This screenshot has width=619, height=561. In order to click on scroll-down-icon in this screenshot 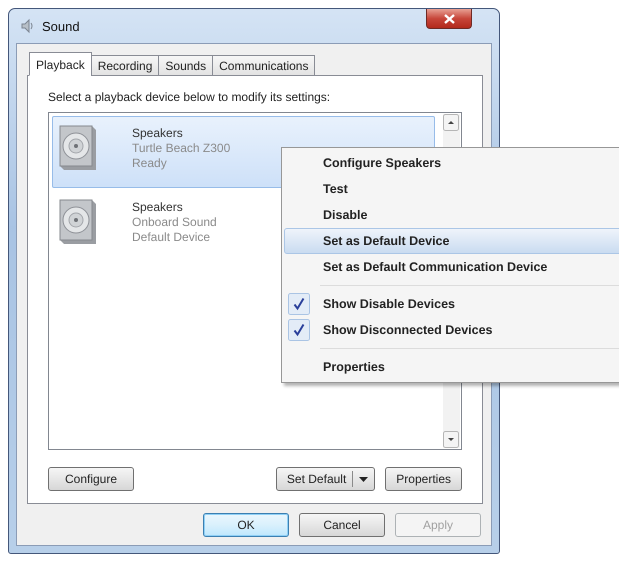, I will do `click(451, 439)`.